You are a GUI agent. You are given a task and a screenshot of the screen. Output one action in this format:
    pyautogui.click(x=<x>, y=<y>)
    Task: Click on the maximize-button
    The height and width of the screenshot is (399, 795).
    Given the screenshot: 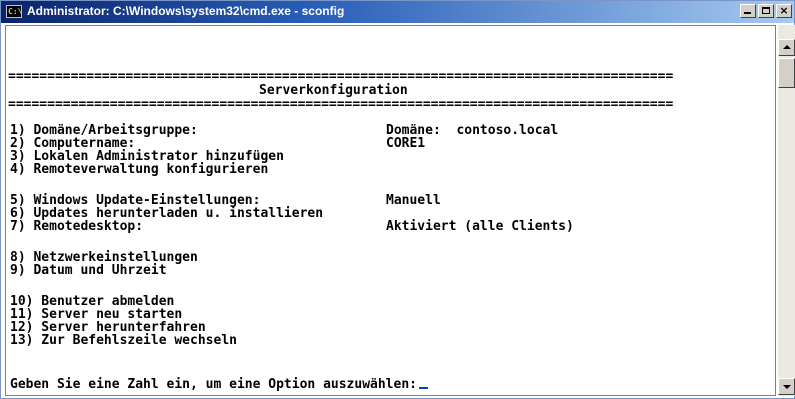 What is the action you would take?
    pyautogui.click(x=766, y=11)
    